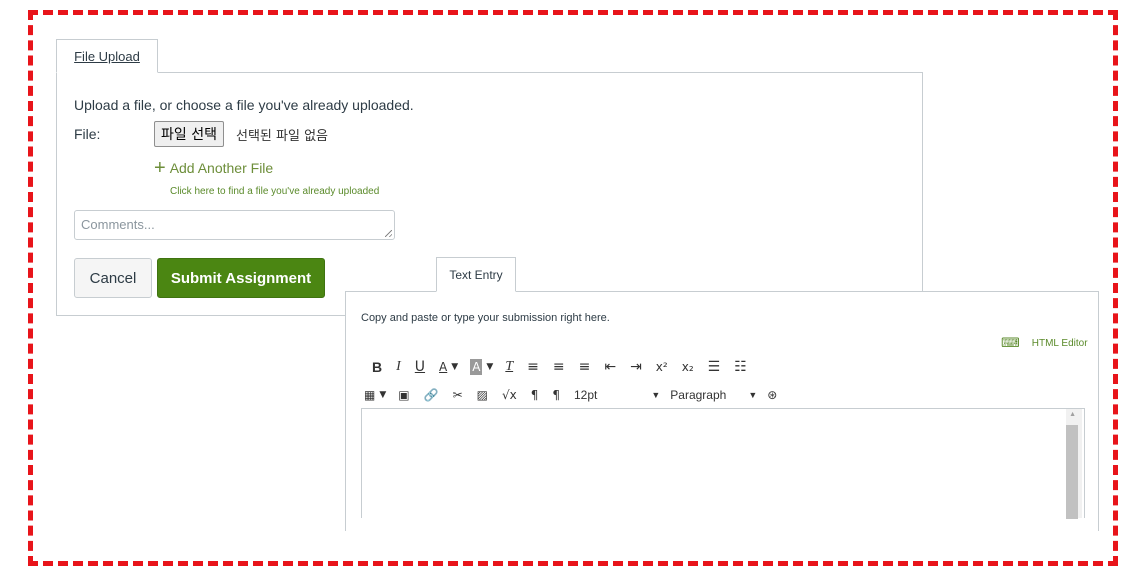 The height and width of the screenshot is (579, 1132). Describe the element at coordinates (586, 395) in the screenshot. I see `font-size-value: 12pt` at that location.